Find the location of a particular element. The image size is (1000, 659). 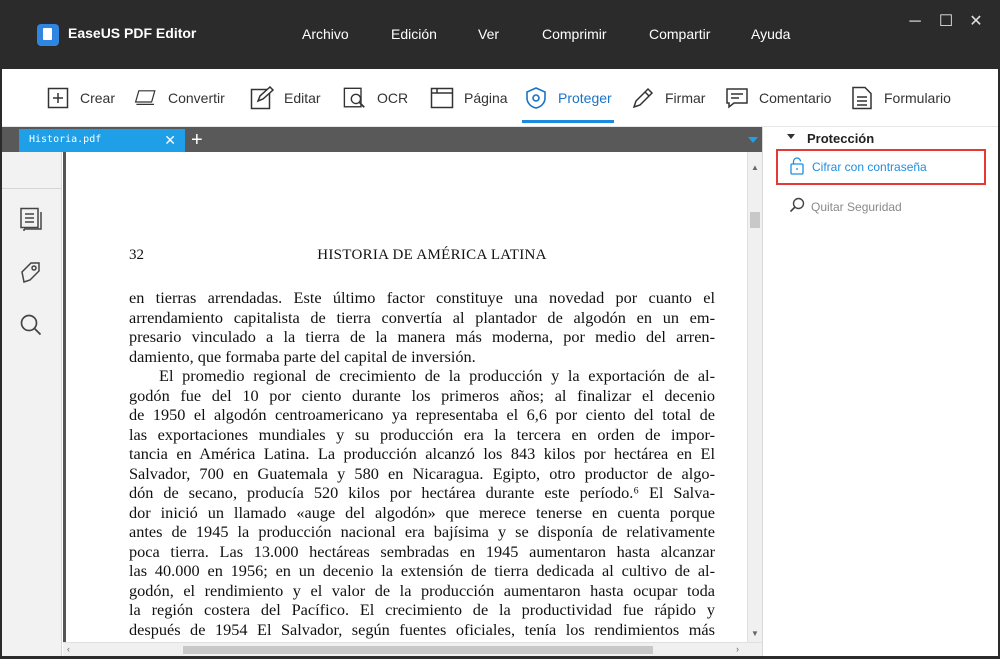

toolbar-comentario-button: Comentario is located at coordinates (778, 98).